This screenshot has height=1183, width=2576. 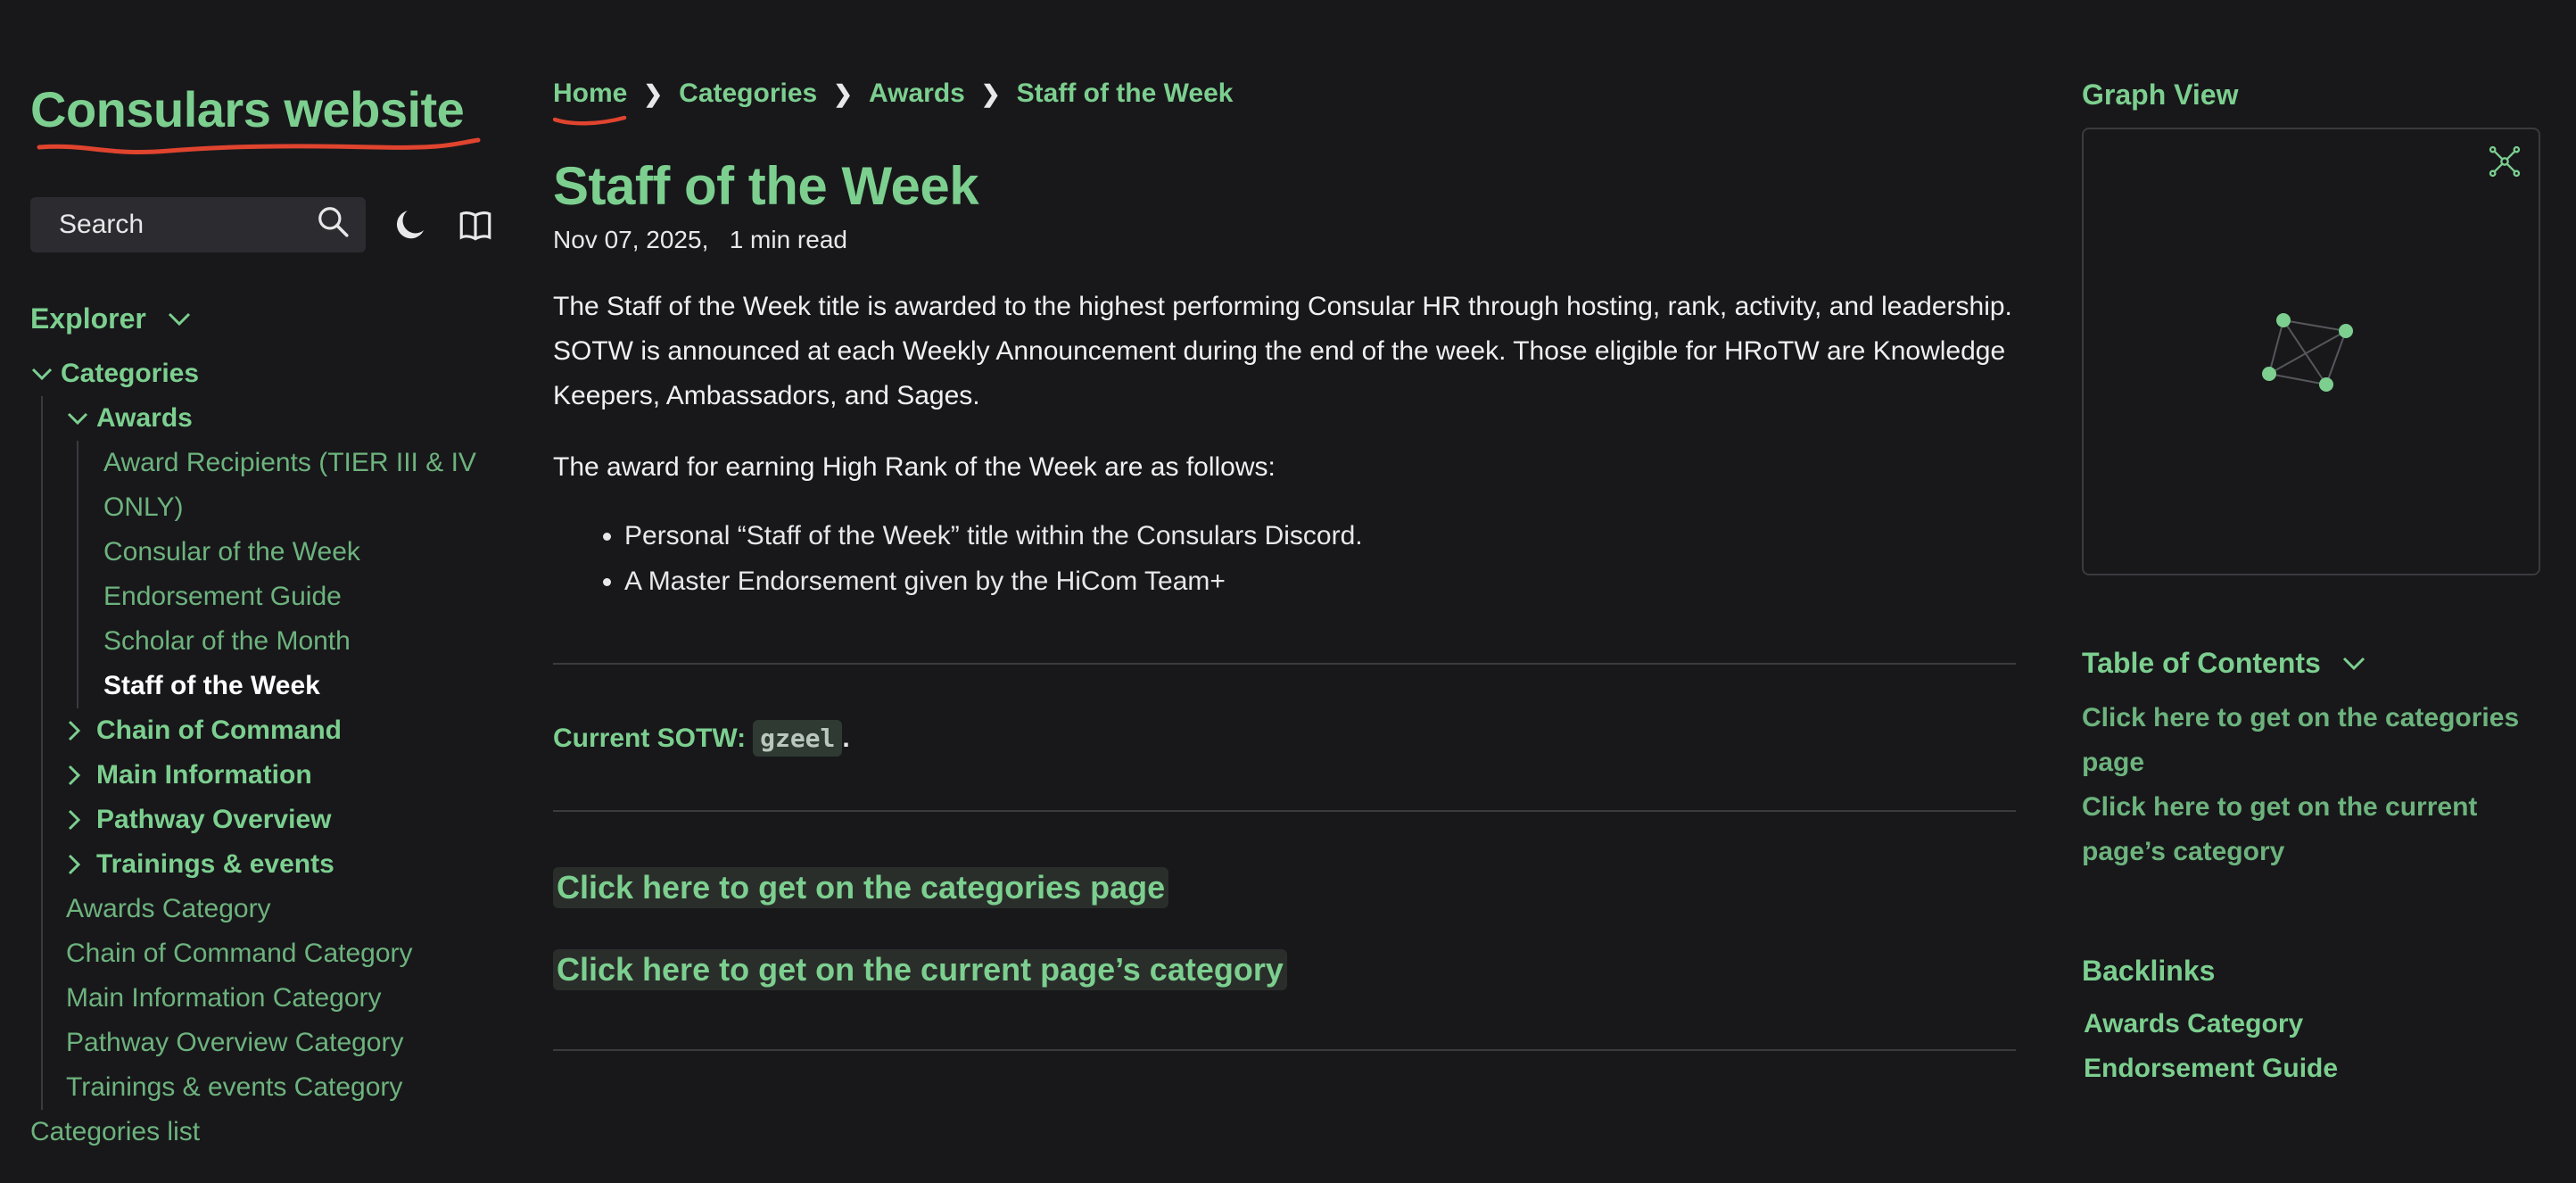 I want to click on search-label: Search, so click(x=102, y=224).